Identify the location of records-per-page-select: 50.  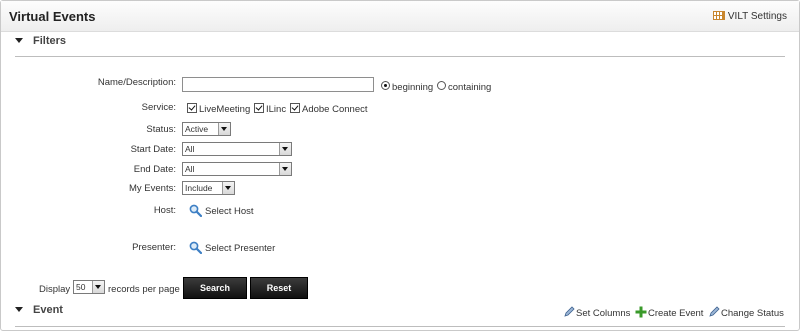
(89, 287).